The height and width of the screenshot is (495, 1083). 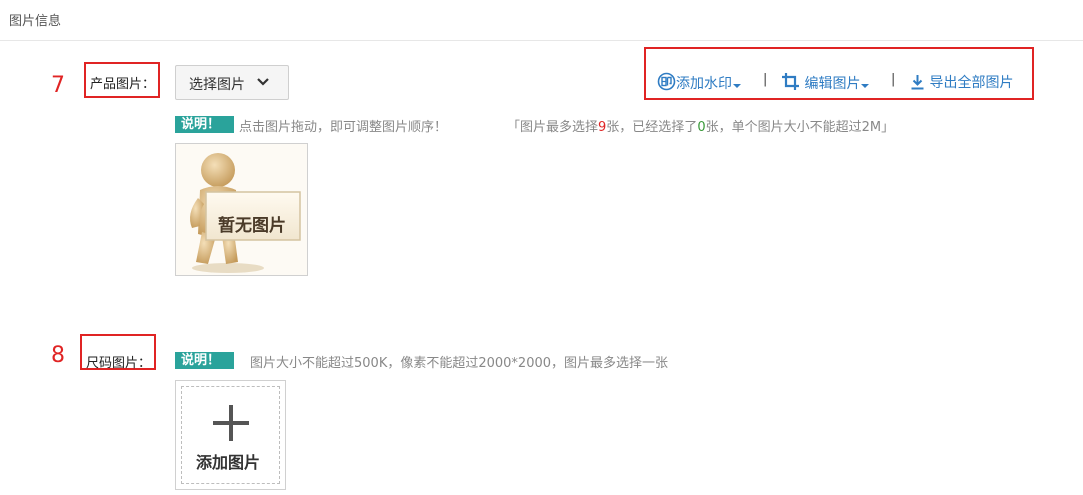 I want to click on limit-middle: 张，已经选择了, so click(x=652, y=127).